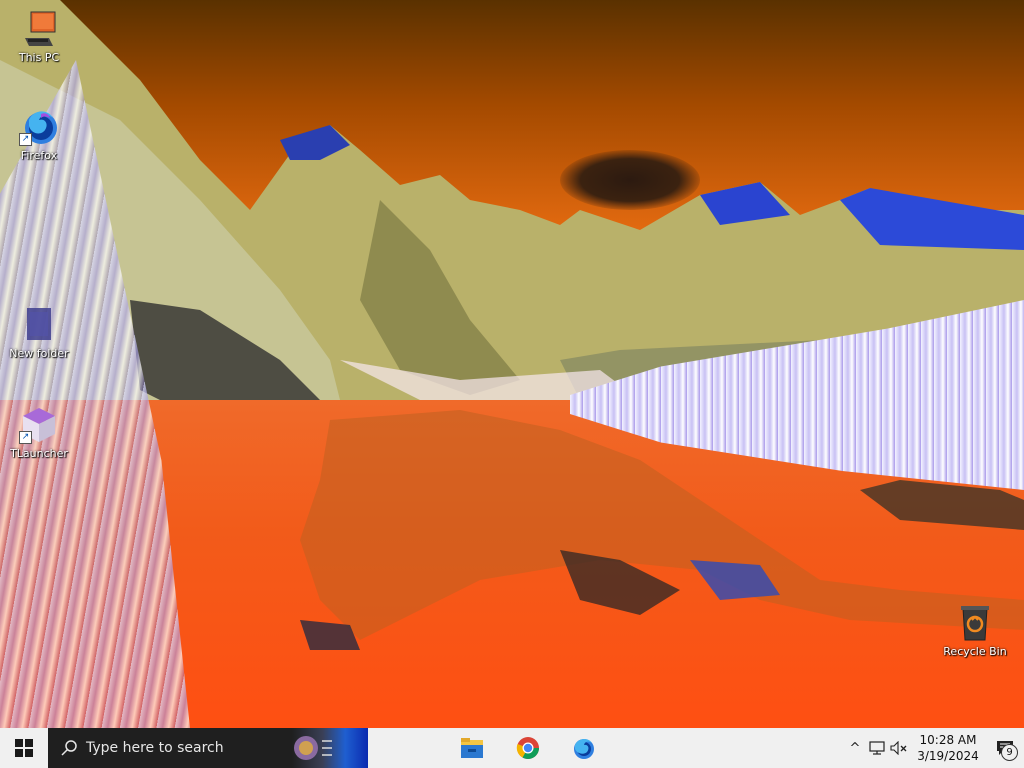 The width and height of the screenshot is (1024, 768). Describe the element at coordinates (39, 155) in the screenshot. I see `icon-label-firefox: Firefox` at that location.